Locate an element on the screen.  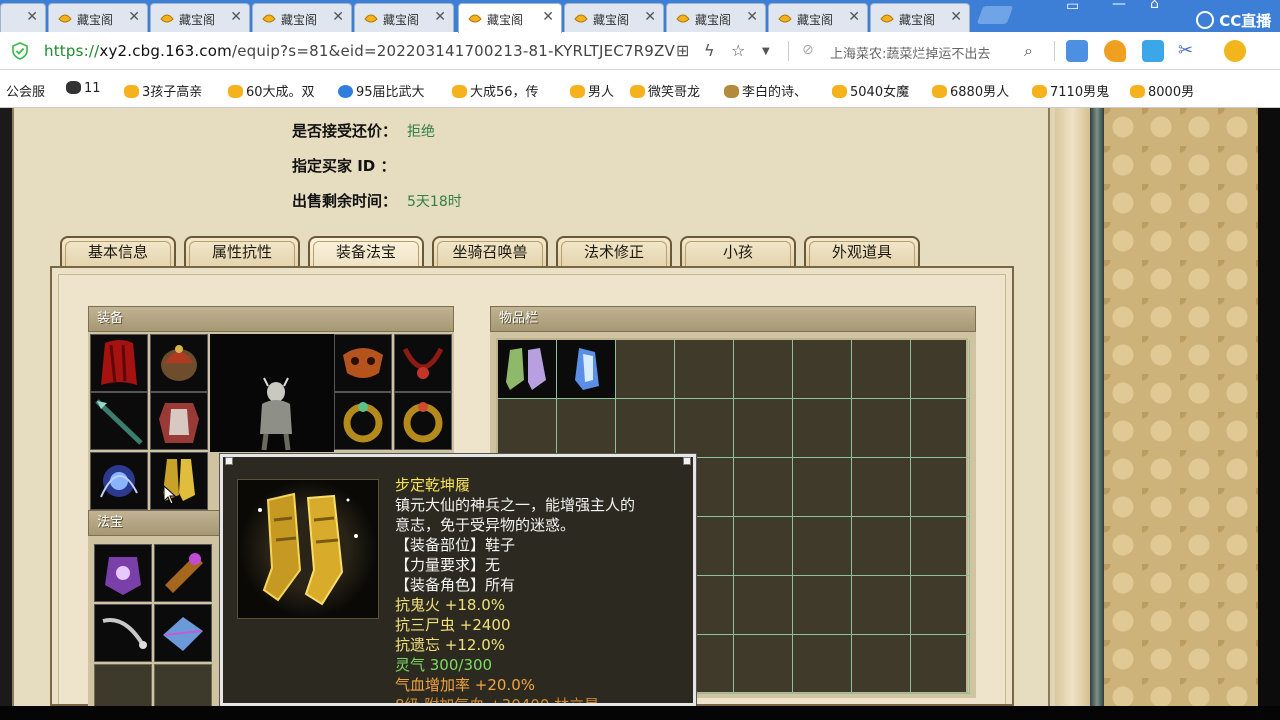
equip-slot-orb is located at coordinates (119, 481).